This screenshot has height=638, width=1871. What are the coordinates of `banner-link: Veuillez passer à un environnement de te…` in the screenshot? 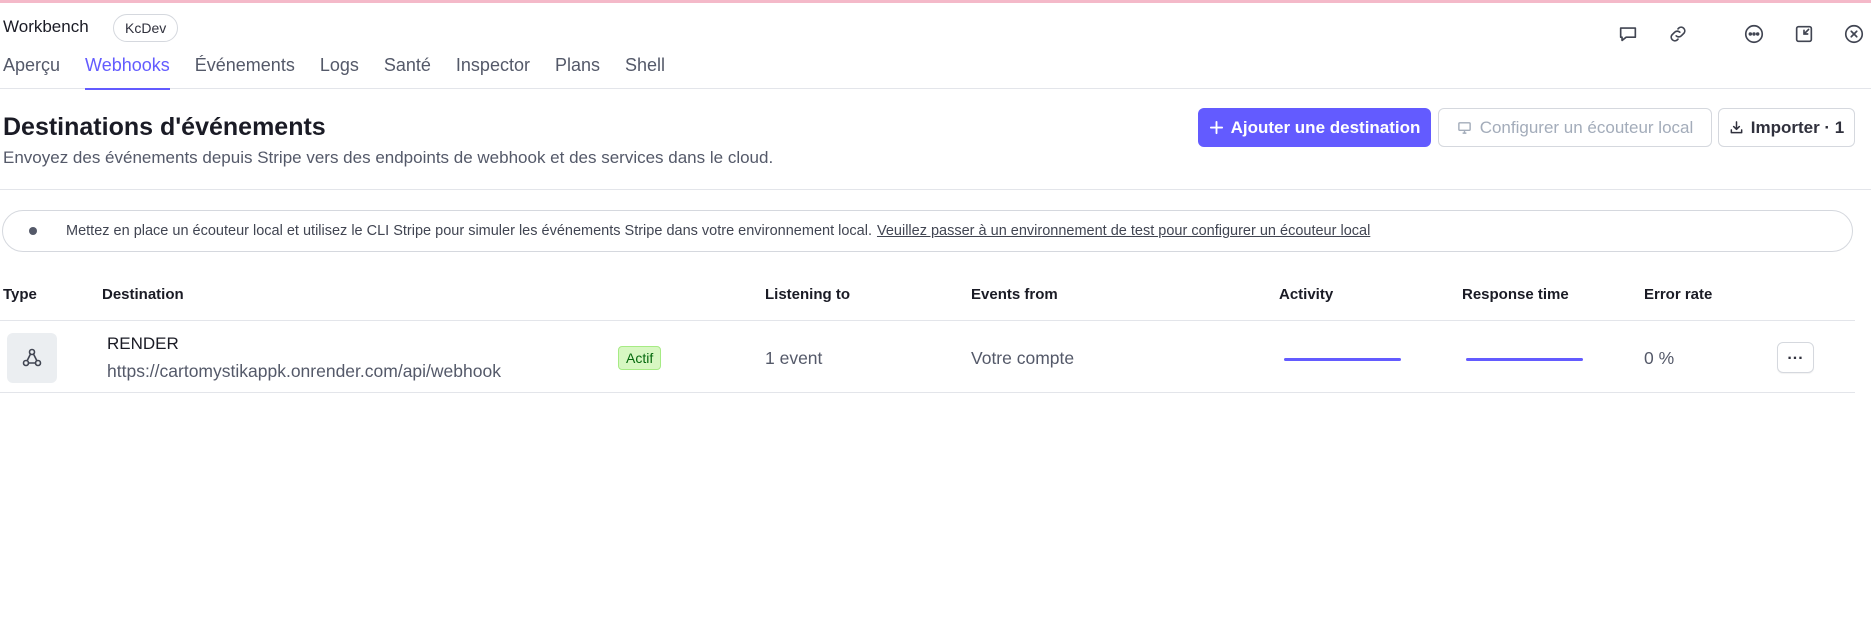 It's located at (1123, 231).